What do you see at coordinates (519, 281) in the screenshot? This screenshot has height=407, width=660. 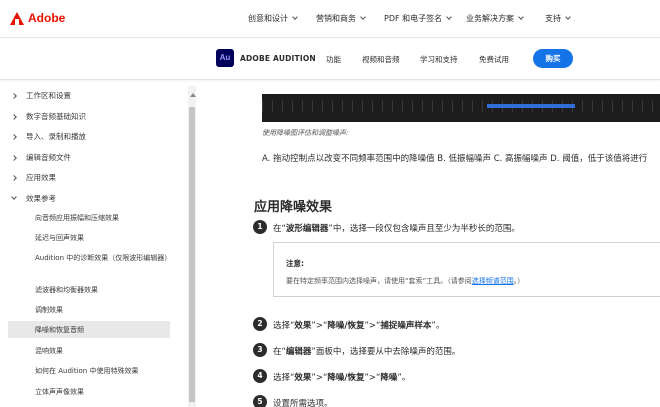 I see `note-text: 。）` at bounding box center [519, 281].